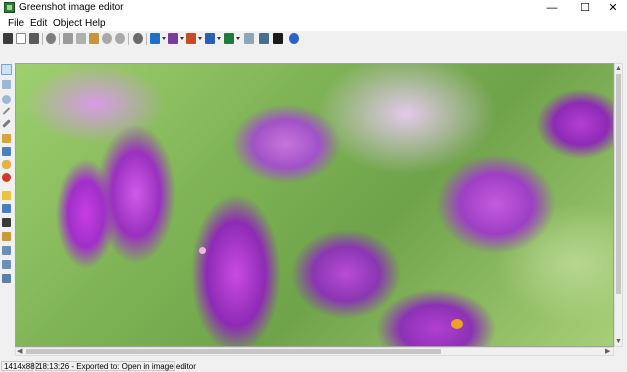 The height and width of the screenshot is (372, 627). I want to click on vertical-scroll-thumb, so click(618, 184).